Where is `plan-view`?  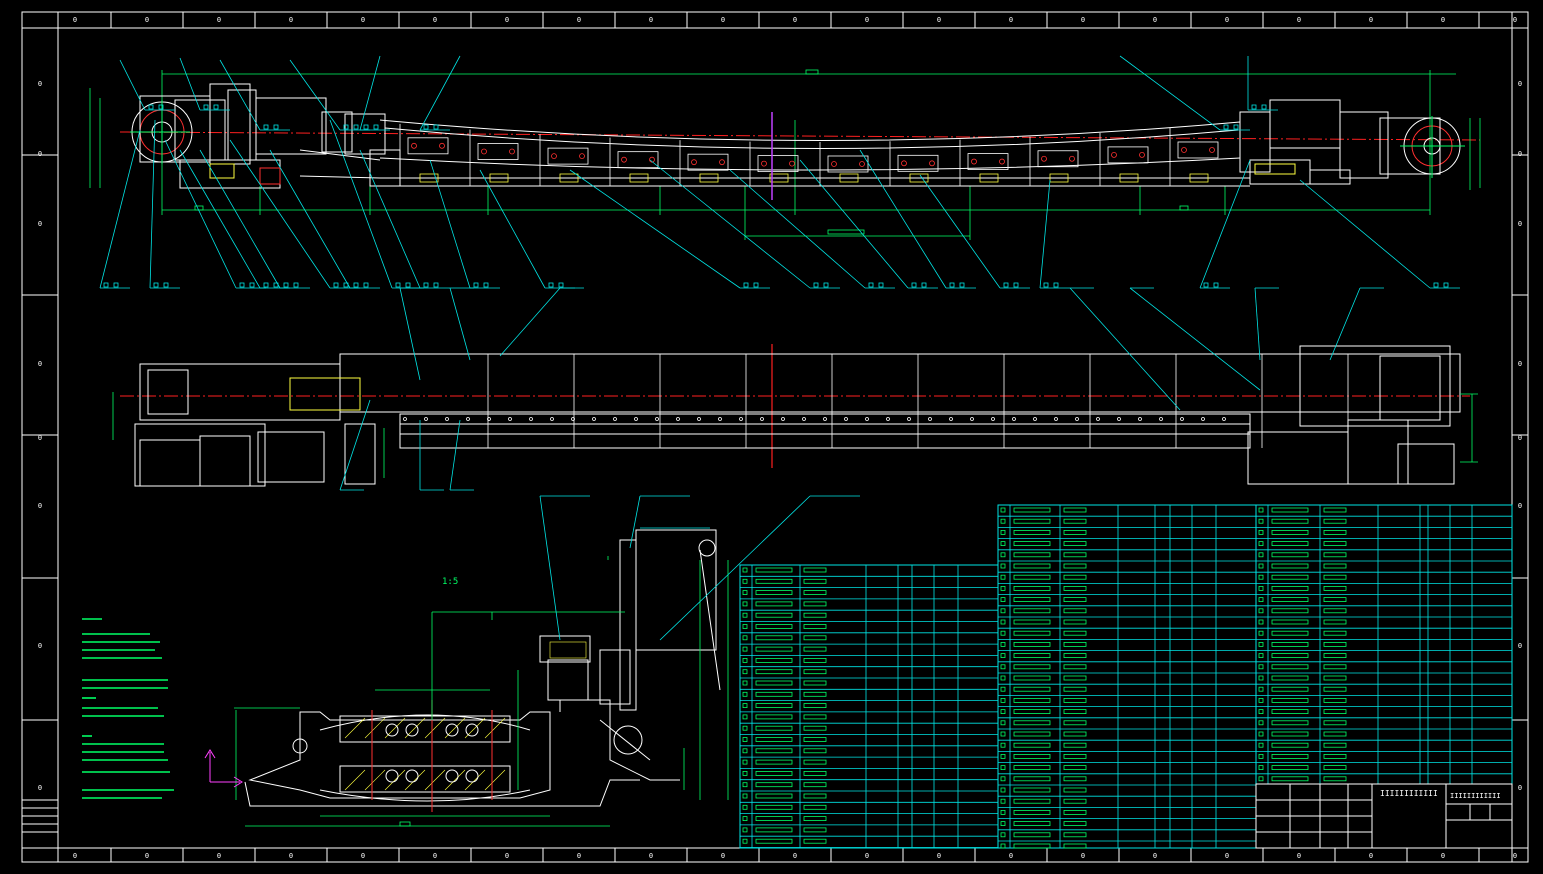 plan-view is located at coordinates (795, 415).